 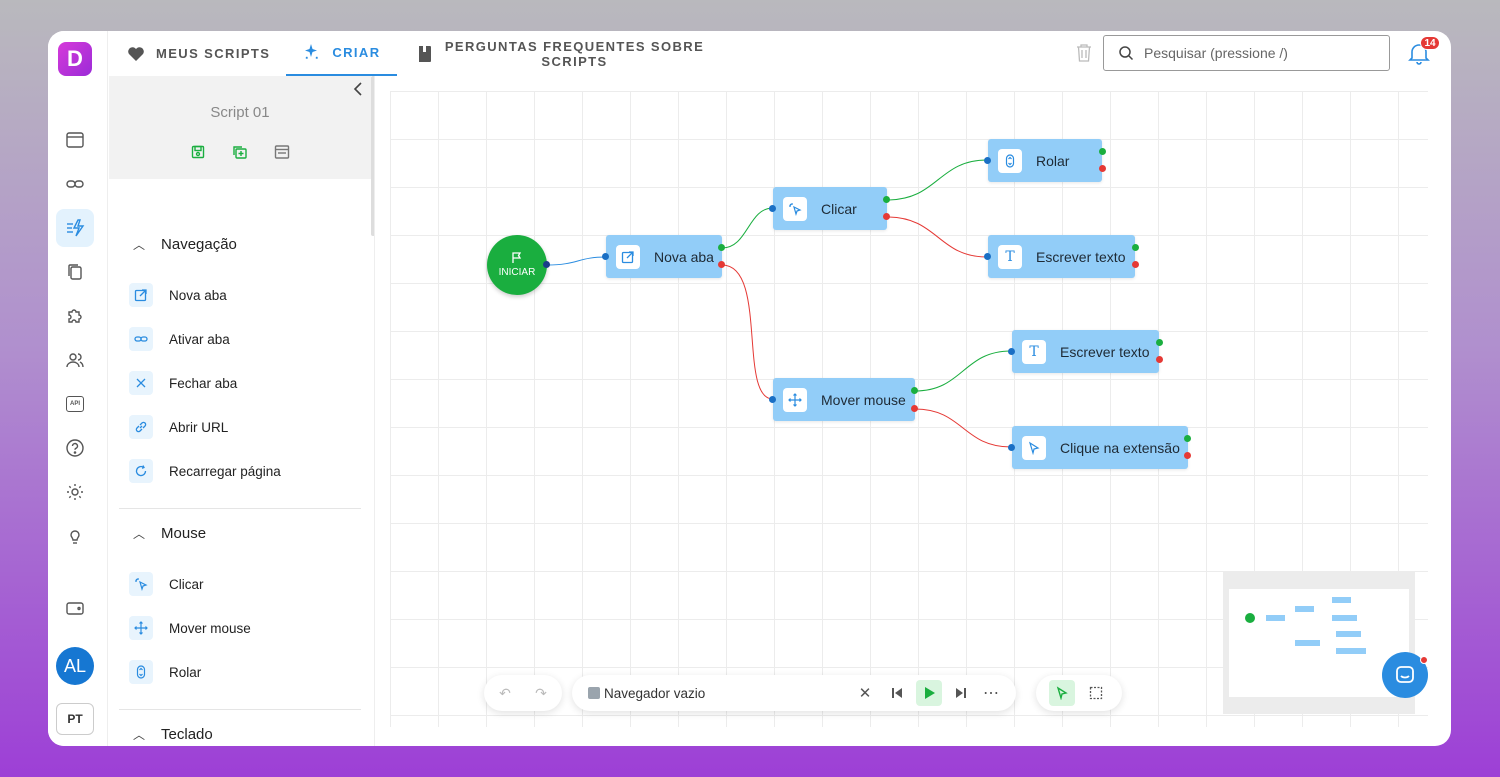 I want to click on puzzle-icon, so click(x=75, y=316).